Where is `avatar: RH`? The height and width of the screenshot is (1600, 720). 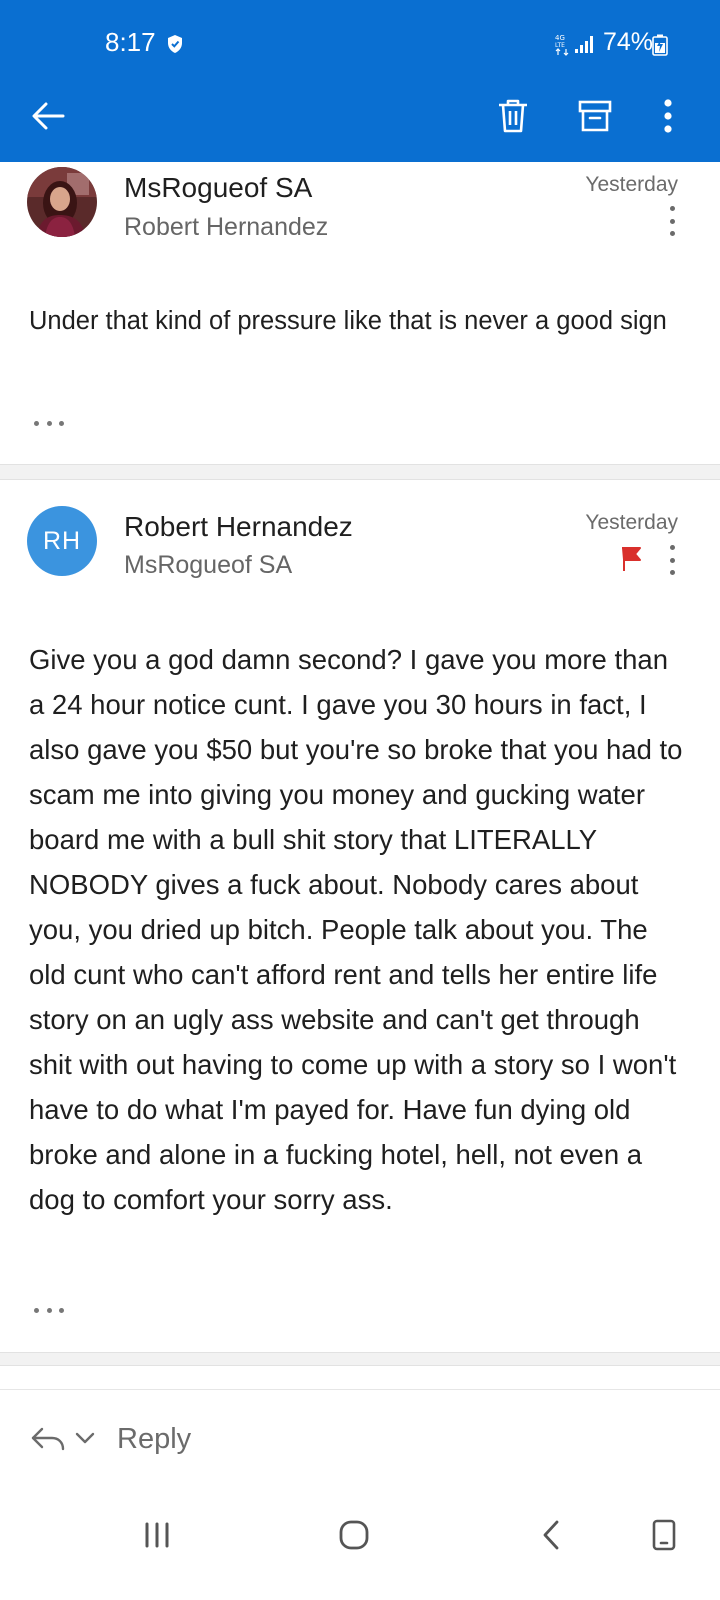 avatar: RH is located at coordinates (62, 541).